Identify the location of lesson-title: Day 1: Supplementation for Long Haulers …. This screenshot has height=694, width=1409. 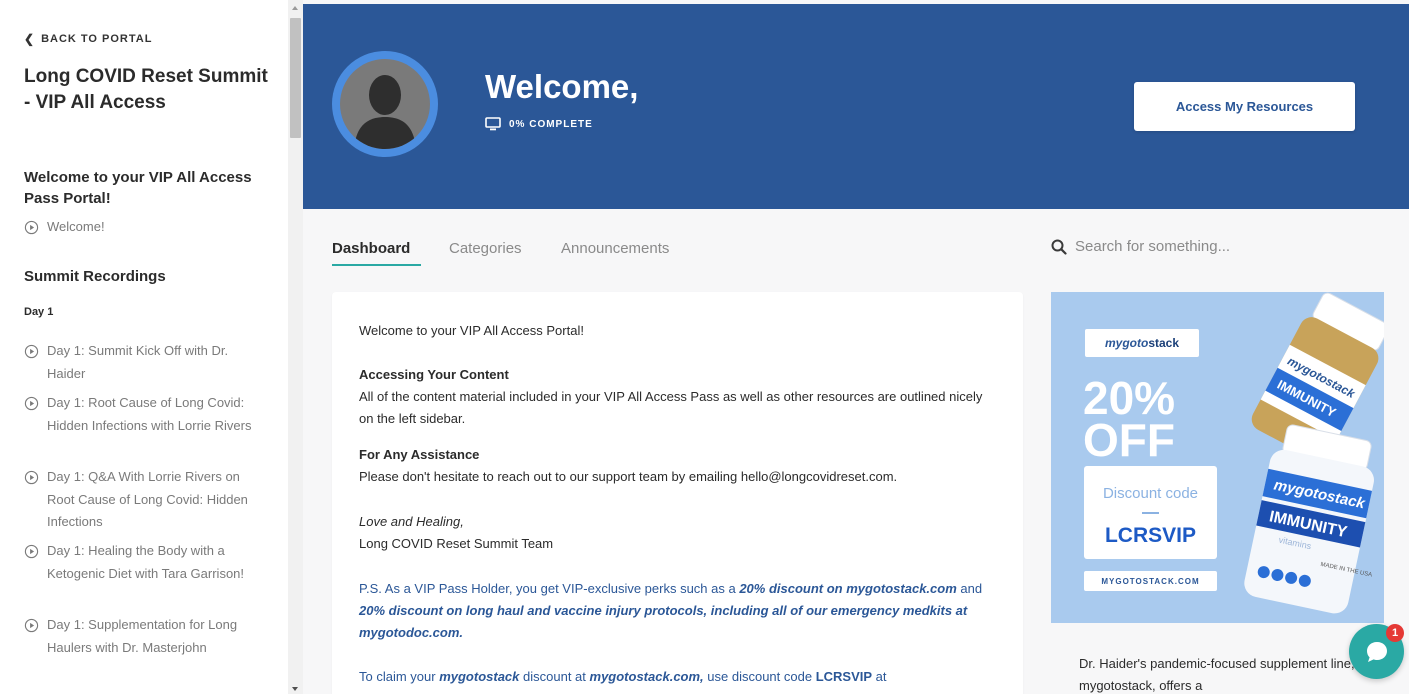
(142, 636).